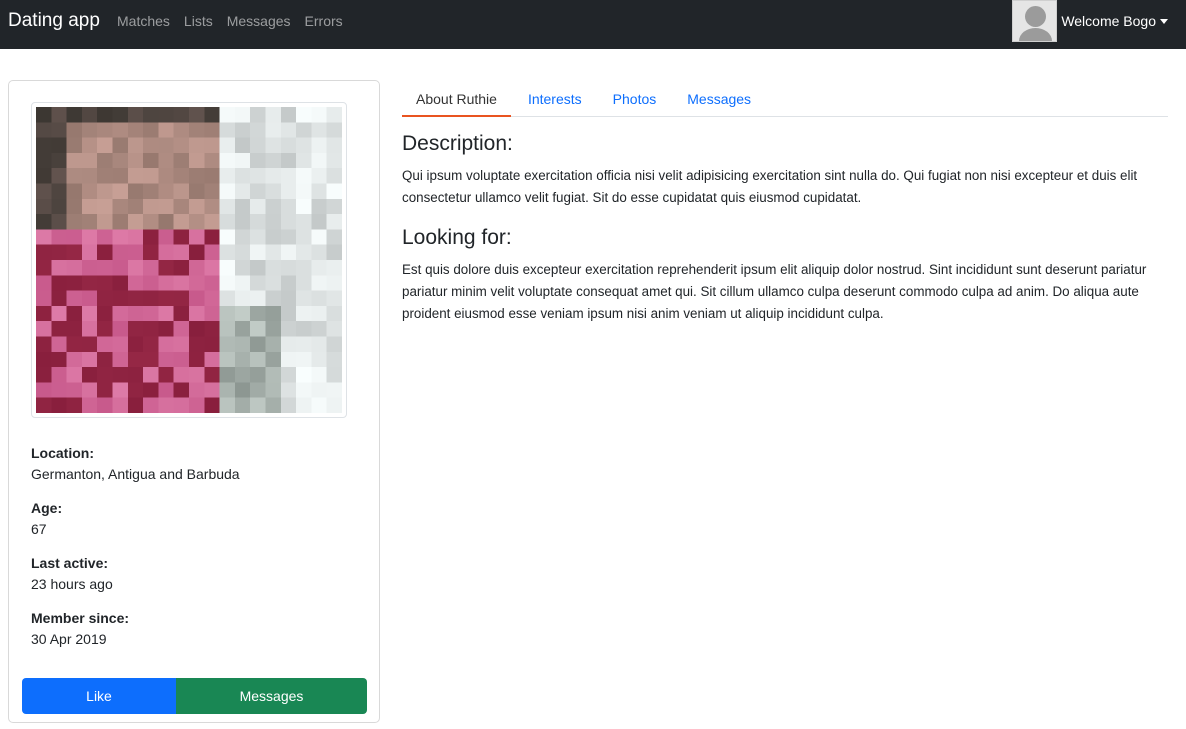 The image size is (1186, 729). Describe the element at coordinates (143, 21) in the screenshot. I see `nav-link-matches: Matches` at that location.